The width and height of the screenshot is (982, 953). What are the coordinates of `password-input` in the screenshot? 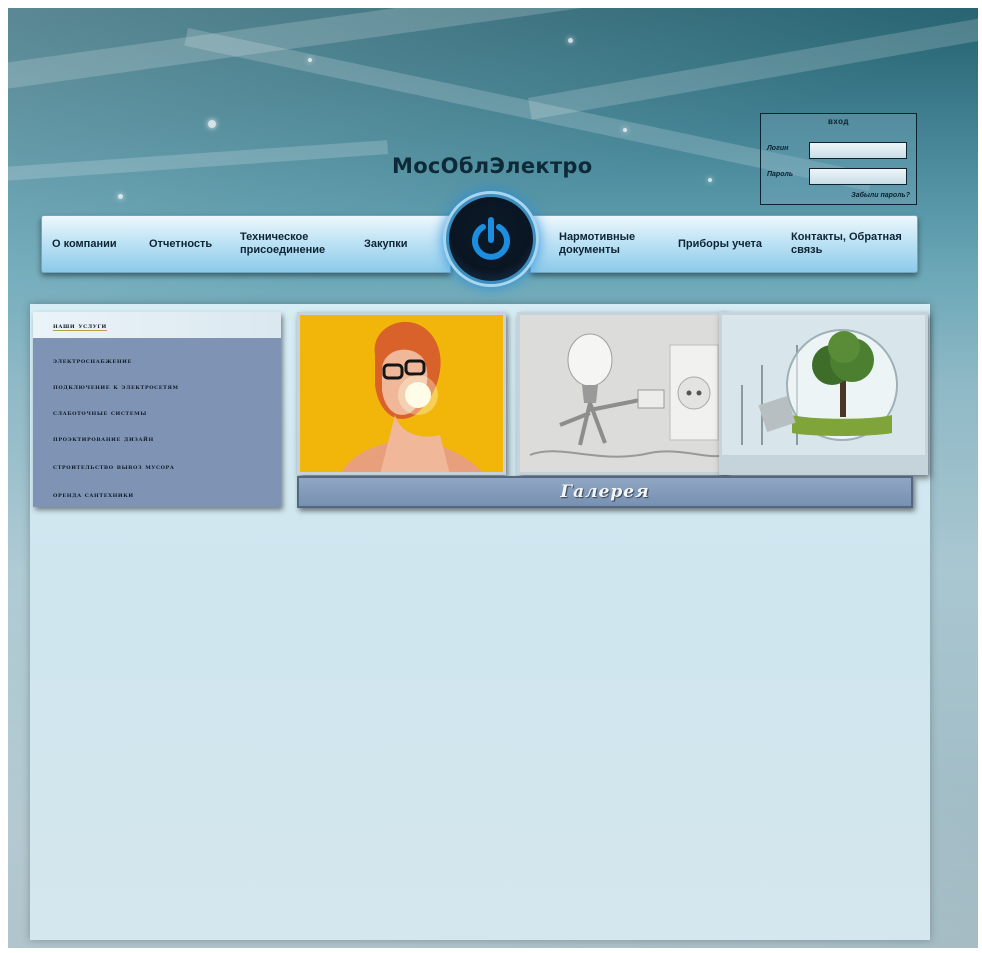 It's located at (858, 176).